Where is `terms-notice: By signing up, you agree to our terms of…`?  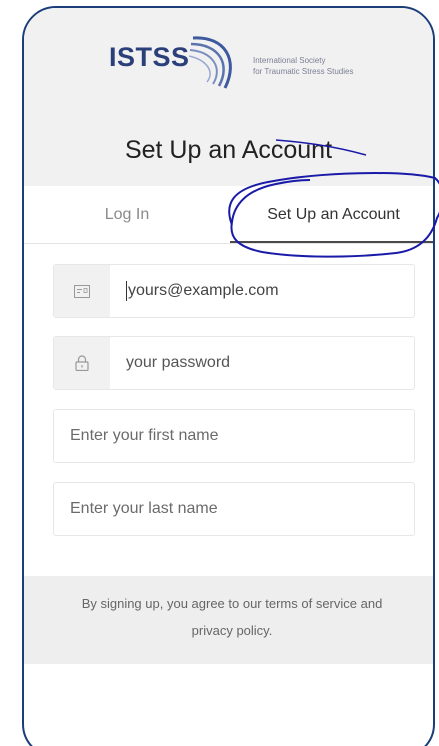
terms-notice: By signing up, you agree to our terms of… is located at coordinates (228, 620).